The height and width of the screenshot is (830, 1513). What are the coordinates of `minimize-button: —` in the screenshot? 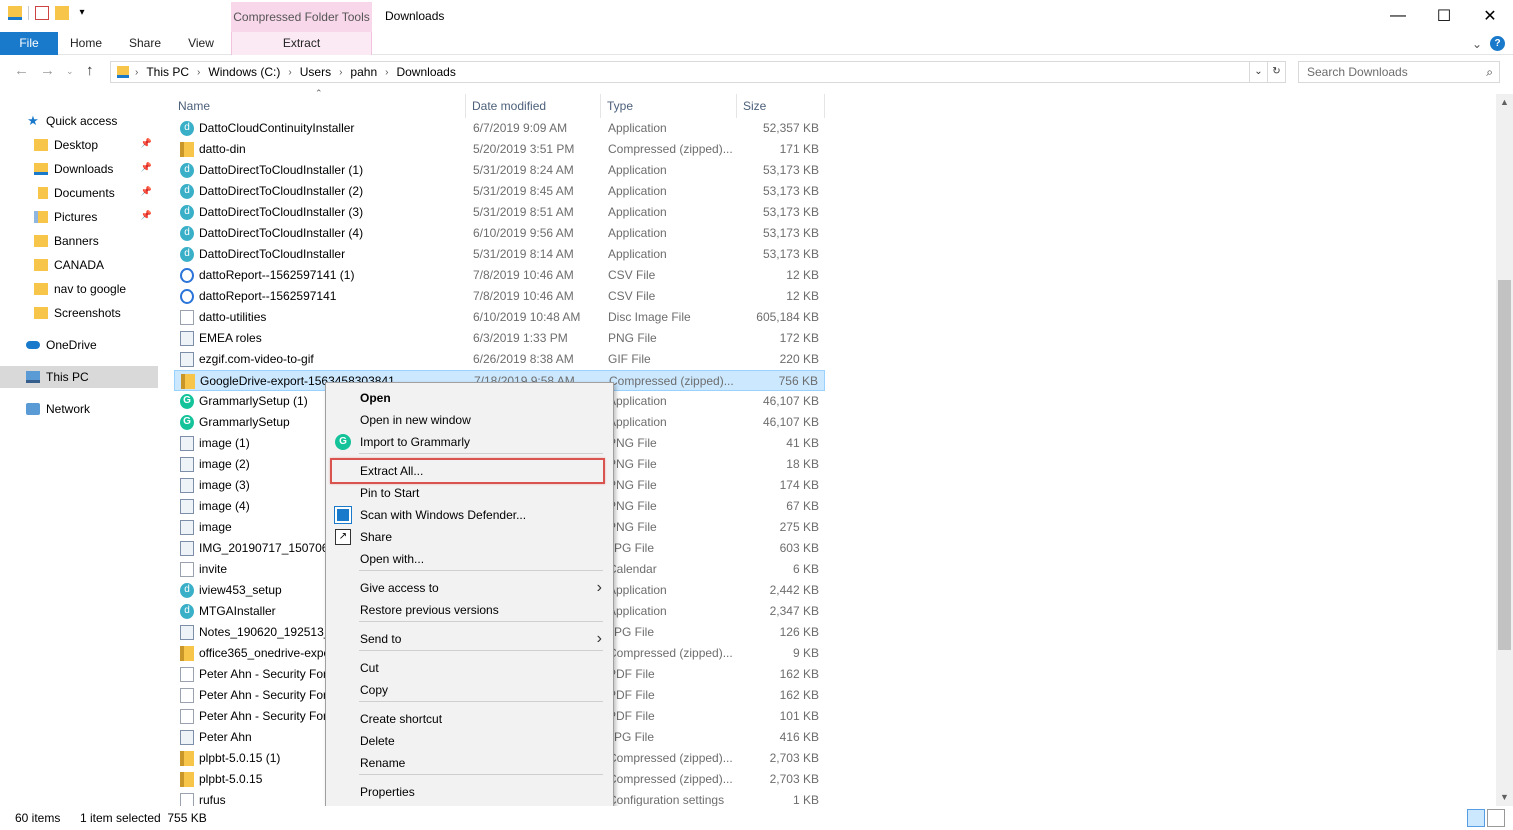 It's located at (1398, 16).